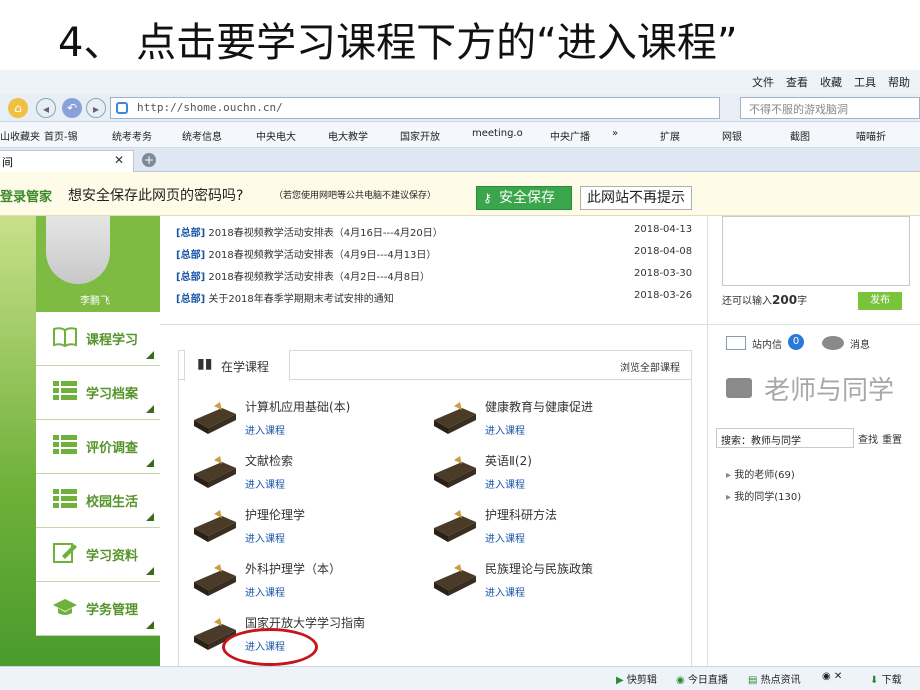 This screenshot has height=690, width=920. I want to click on refresh-icon: ↶, so click(72, 108).